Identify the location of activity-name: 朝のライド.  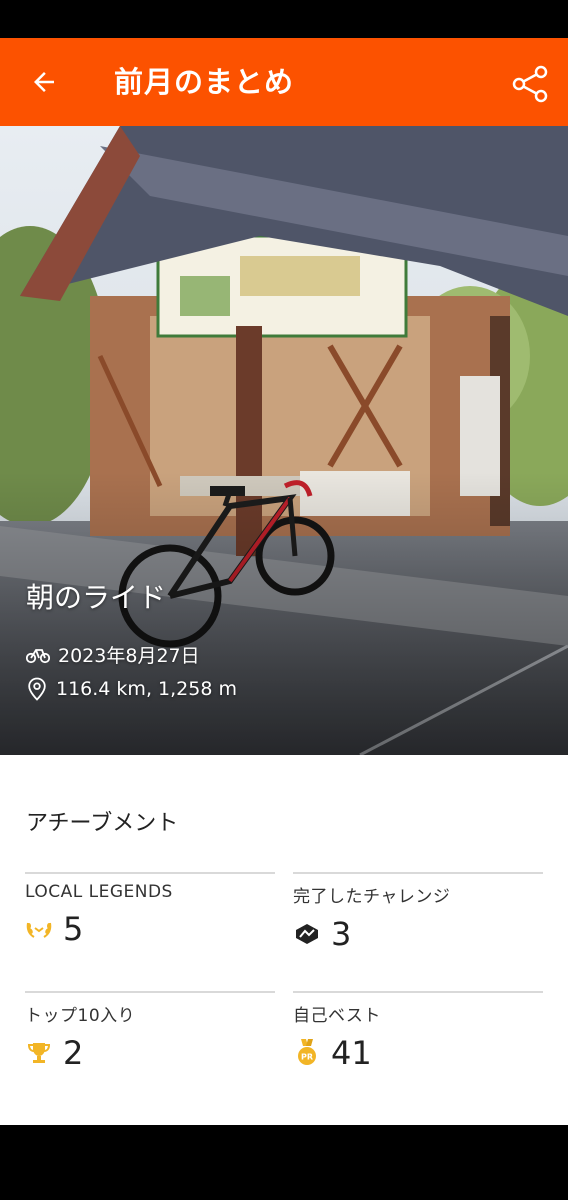
(96, 597).